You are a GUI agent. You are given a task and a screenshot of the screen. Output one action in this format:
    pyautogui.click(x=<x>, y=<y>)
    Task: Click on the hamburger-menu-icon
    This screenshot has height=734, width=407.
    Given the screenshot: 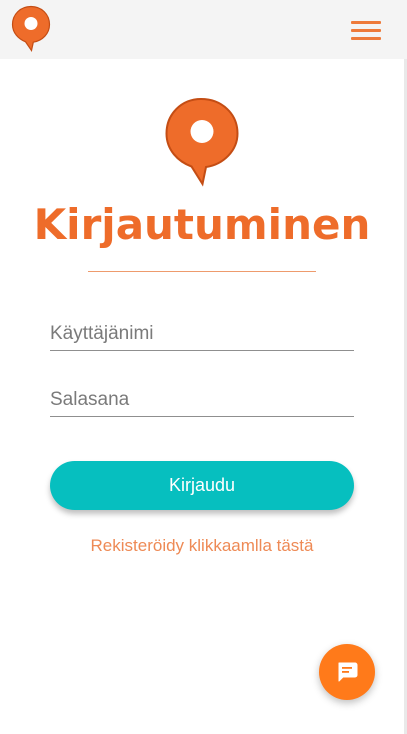 What is the action you would take?
    pyautogui.click(x=366, y=31)
    